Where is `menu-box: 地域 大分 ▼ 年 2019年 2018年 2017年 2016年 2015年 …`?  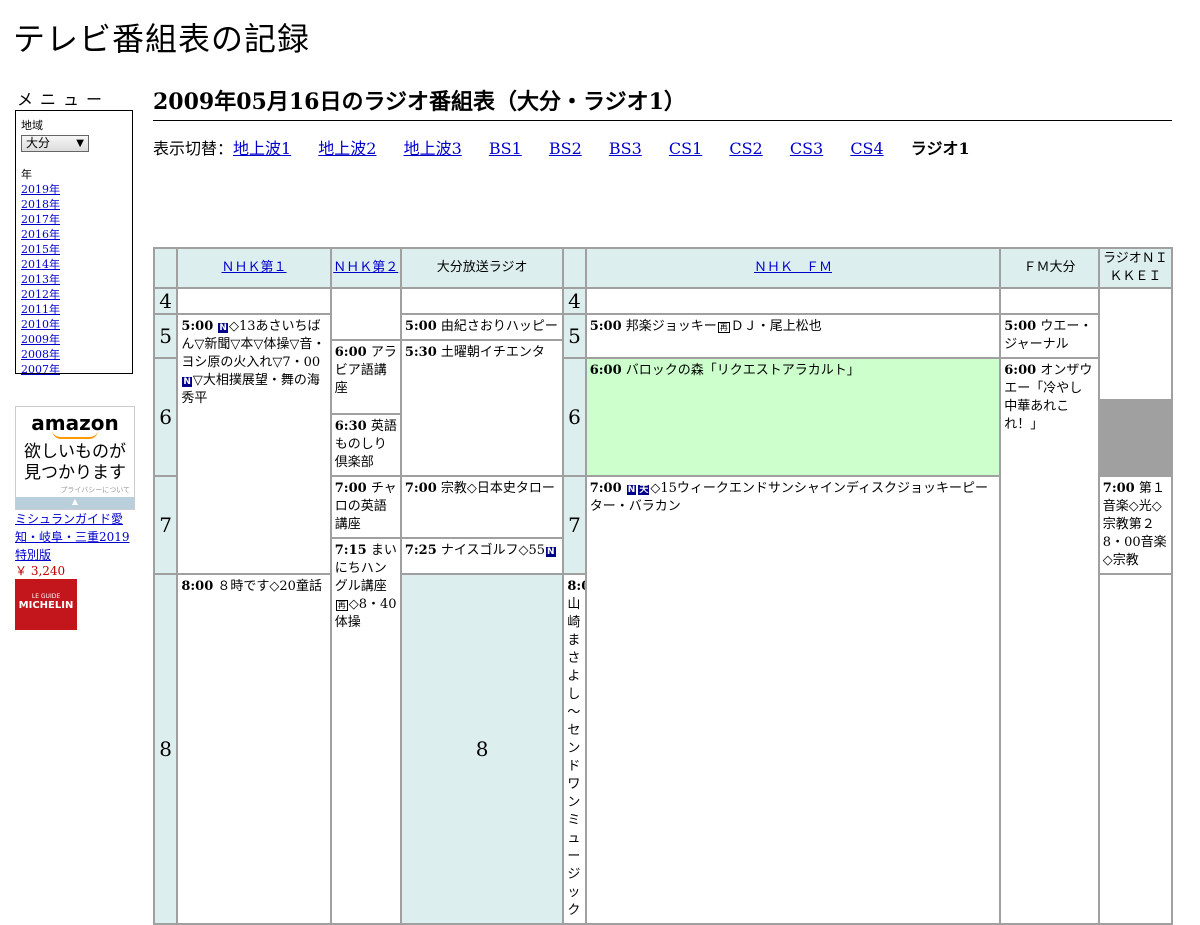
menu-box: 地域 大分 ▼ 年 2019年 2018年 2017年 2016年 2015年 … is located at coordinates (74, 243).